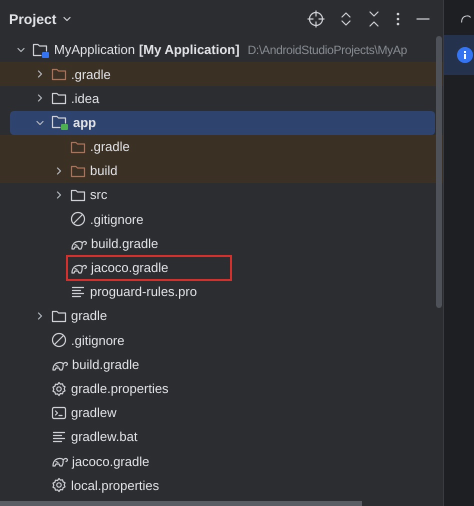 The image size is (474, 506). What do you see at coordinates (67, 19) in the screenshot?
I see `chevron-down-icon` at bounding box center [67, 19].